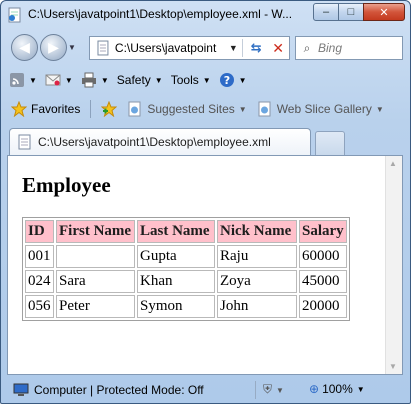  What do you see at coordinates (21, 389) in the screenshot?
I see `computer-icon` at bounding box center [21, 389].